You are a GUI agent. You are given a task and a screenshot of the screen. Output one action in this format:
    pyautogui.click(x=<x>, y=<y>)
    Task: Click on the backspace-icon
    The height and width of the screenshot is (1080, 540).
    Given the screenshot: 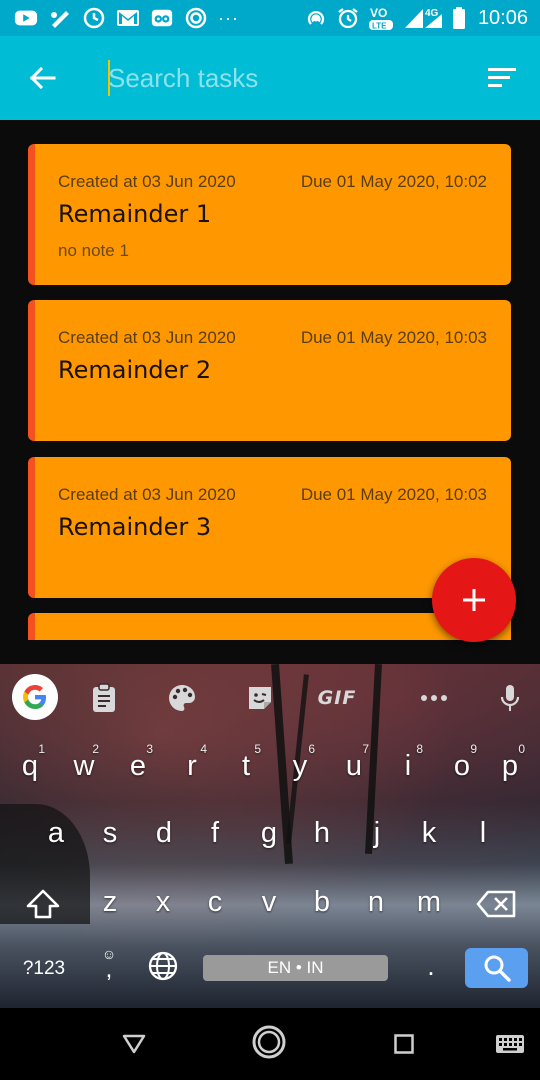 What is the action you would take?
    pyautogui.click(x=496, y=904)
    